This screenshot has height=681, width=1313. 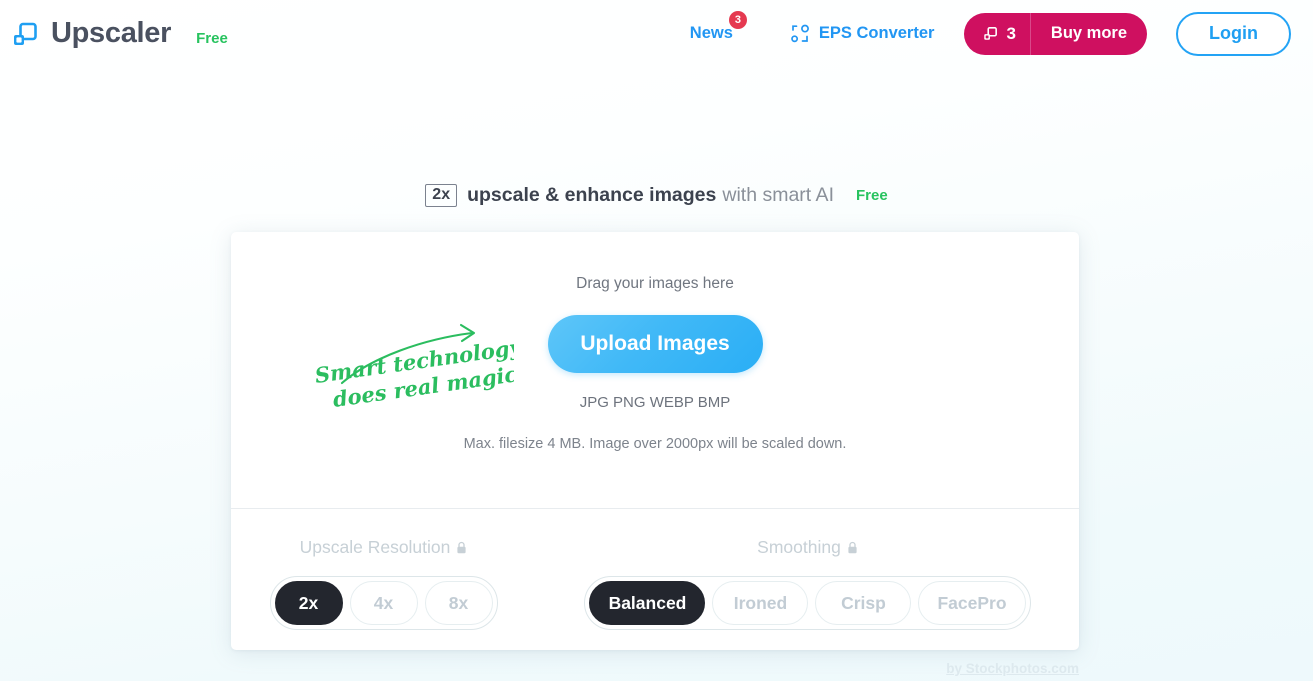 I want to click on headline-light-text: with smart AI, so click(x=778, y=195).